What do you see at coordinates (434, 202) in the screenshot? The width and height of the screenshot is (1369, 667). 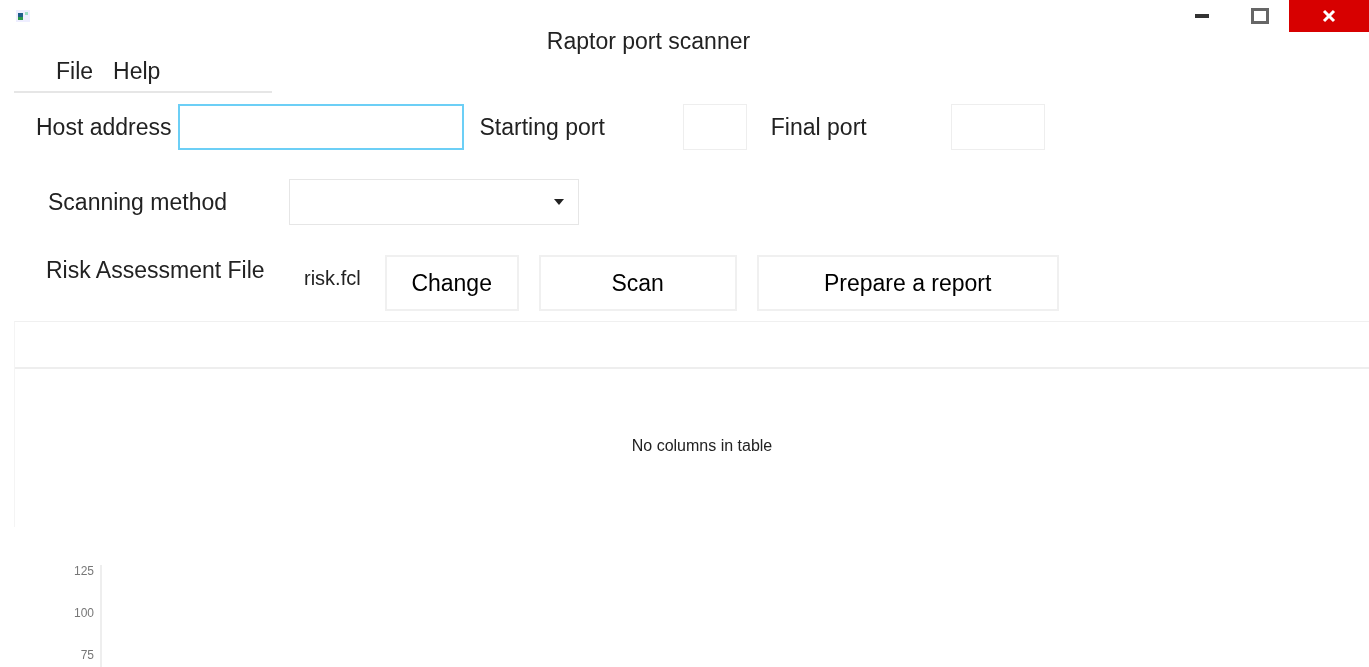 I see `dropdown` at bounding box center [434, 202].